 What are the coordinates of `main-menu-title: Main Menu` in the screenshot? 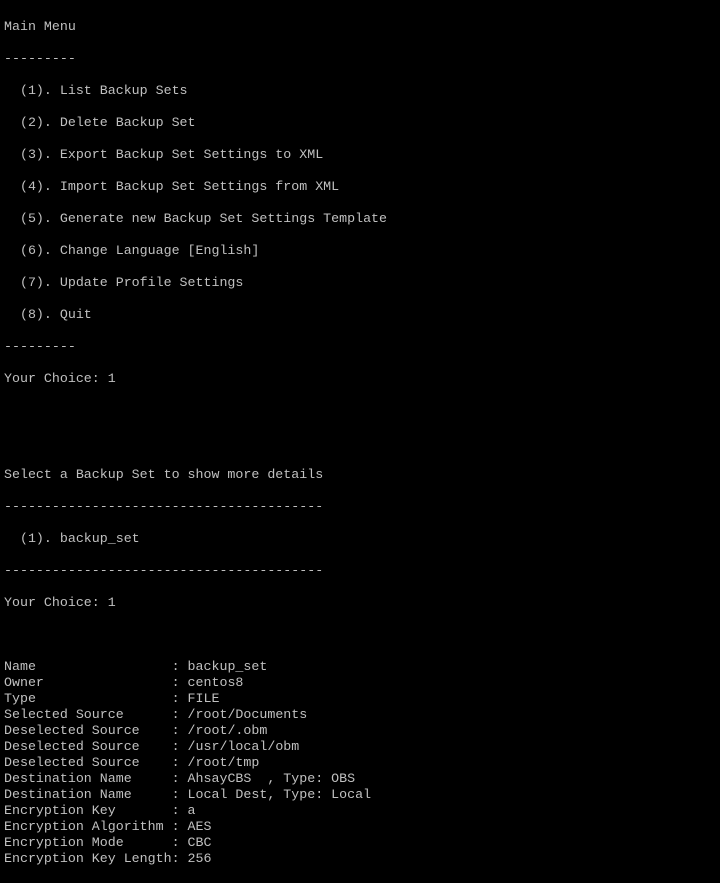 It's located at (40, 26).